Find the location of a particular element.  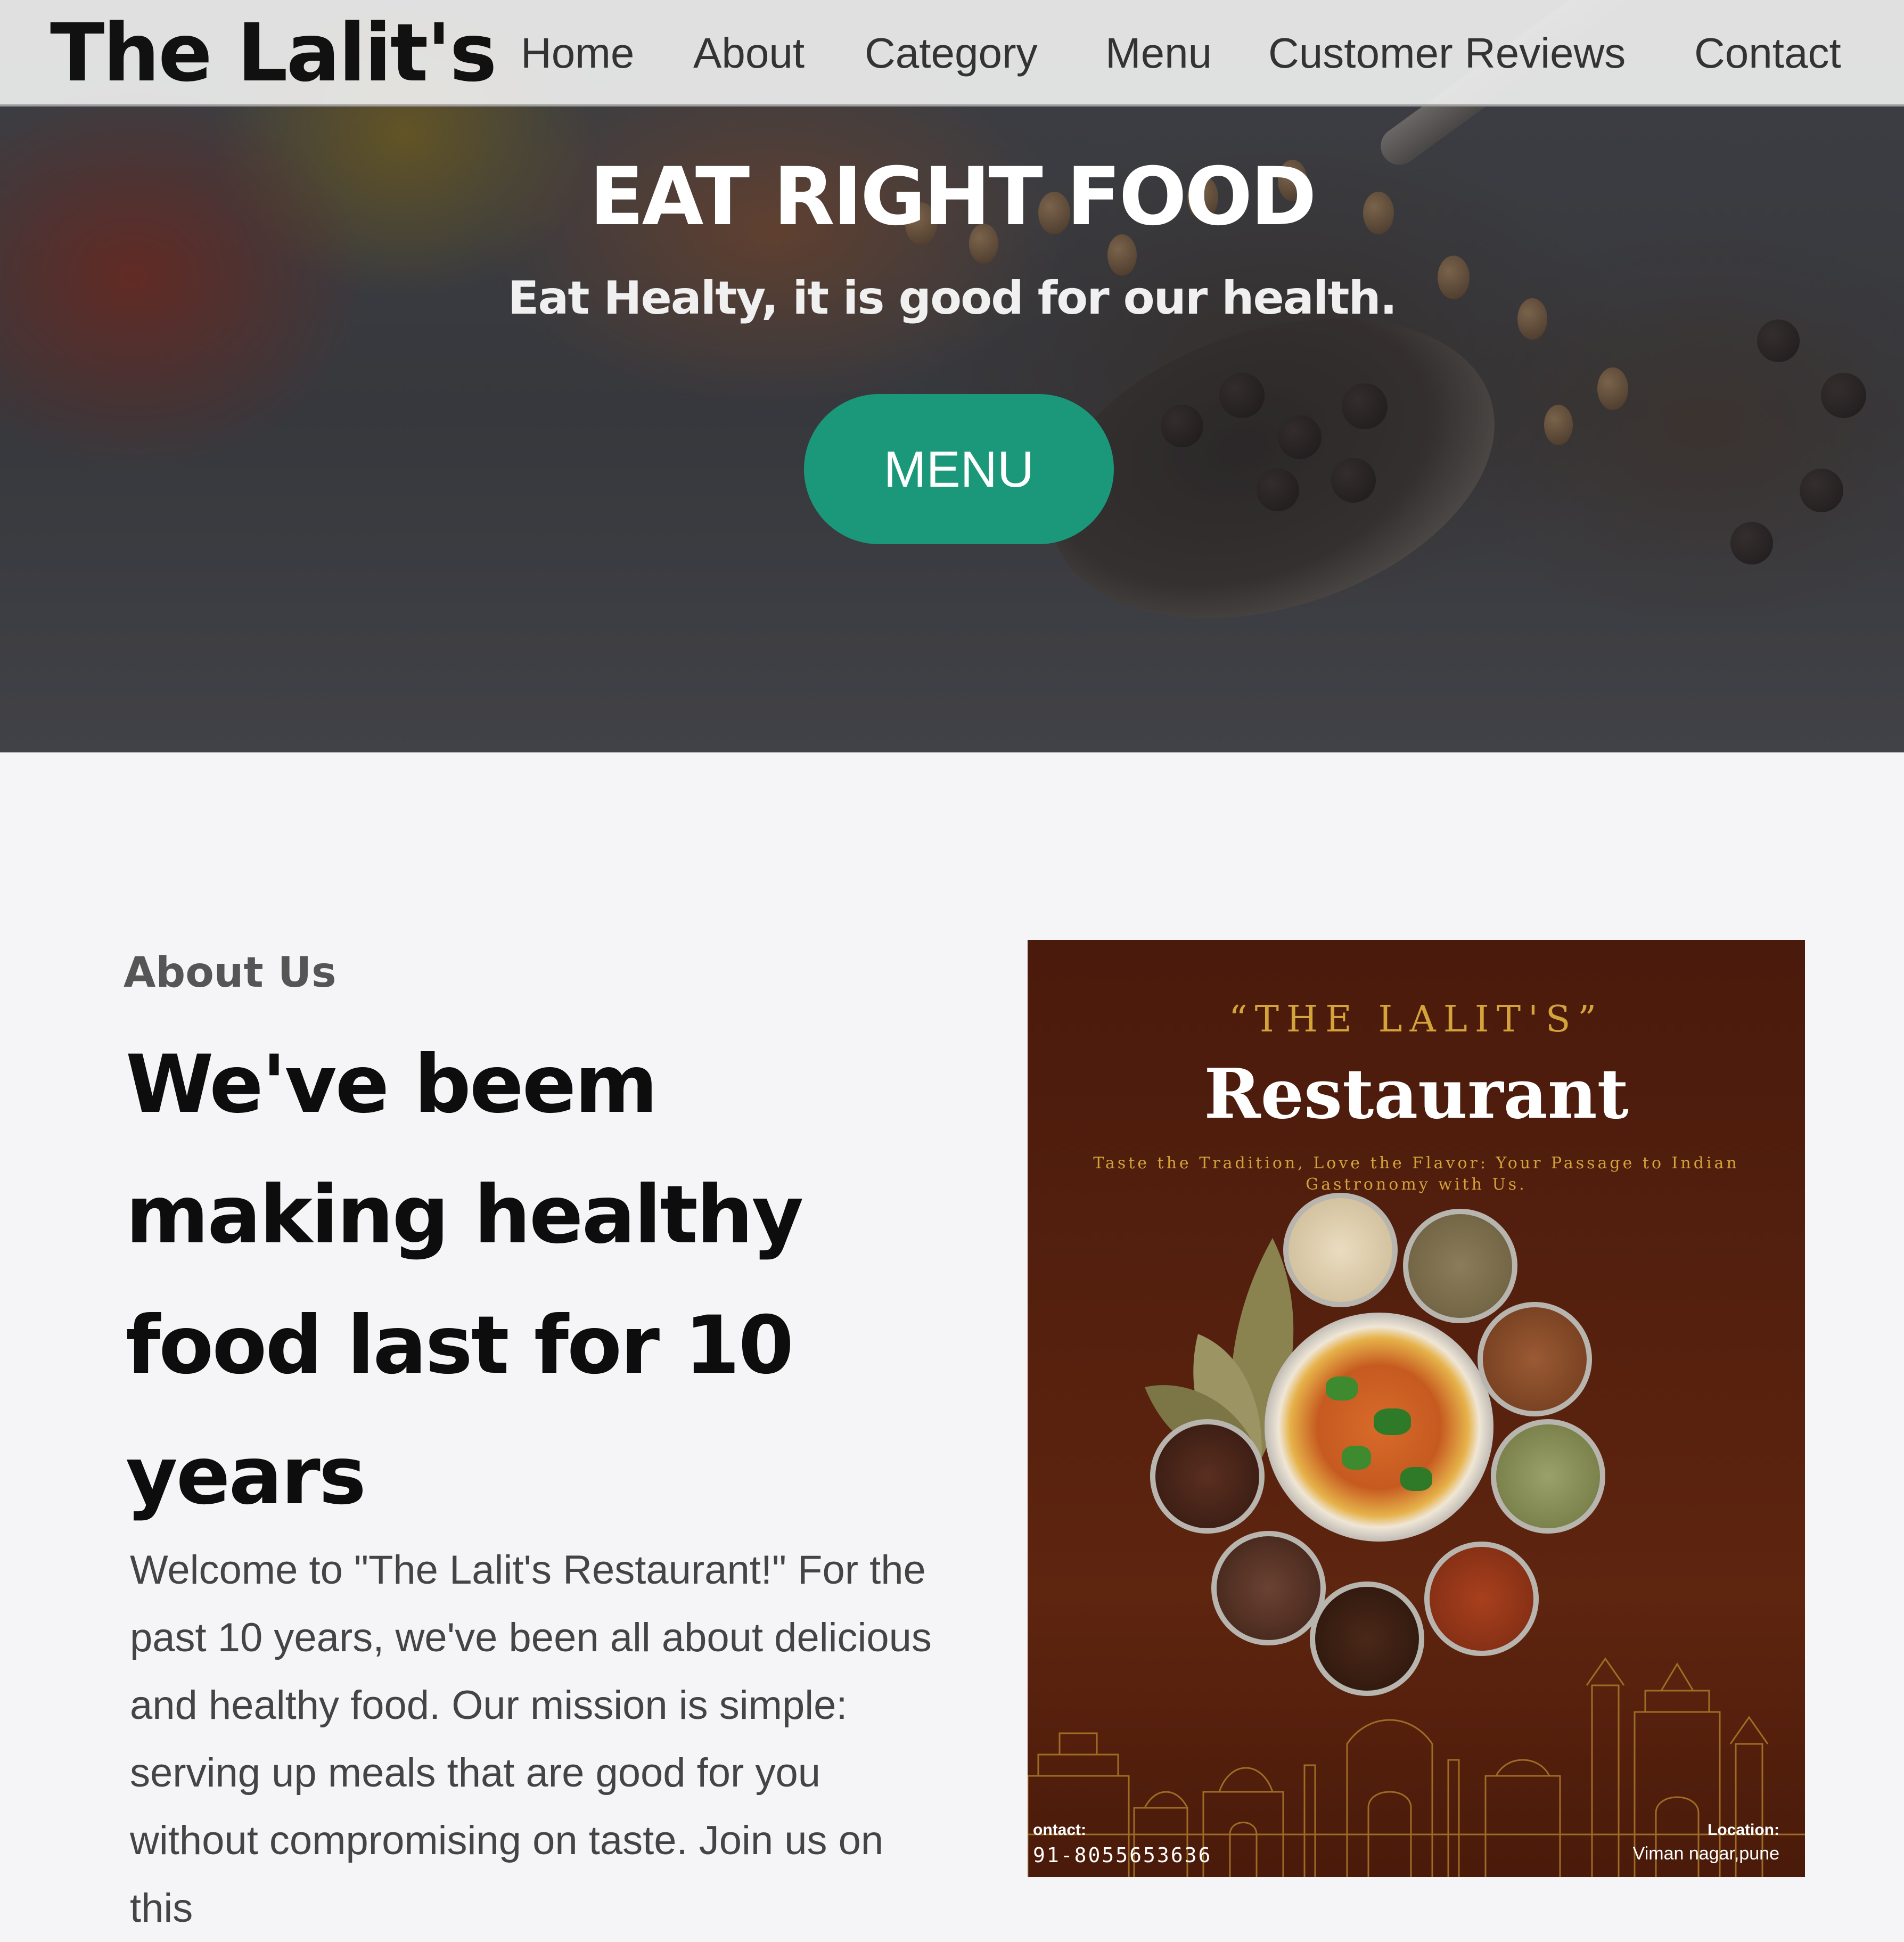

cloves-bowl-image is located at coordinates (1207, 1476).